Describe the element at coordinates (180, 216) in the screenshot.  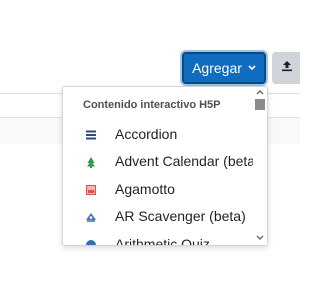
I see `menu-item-label: AR Scavenger (beta)` at that location.